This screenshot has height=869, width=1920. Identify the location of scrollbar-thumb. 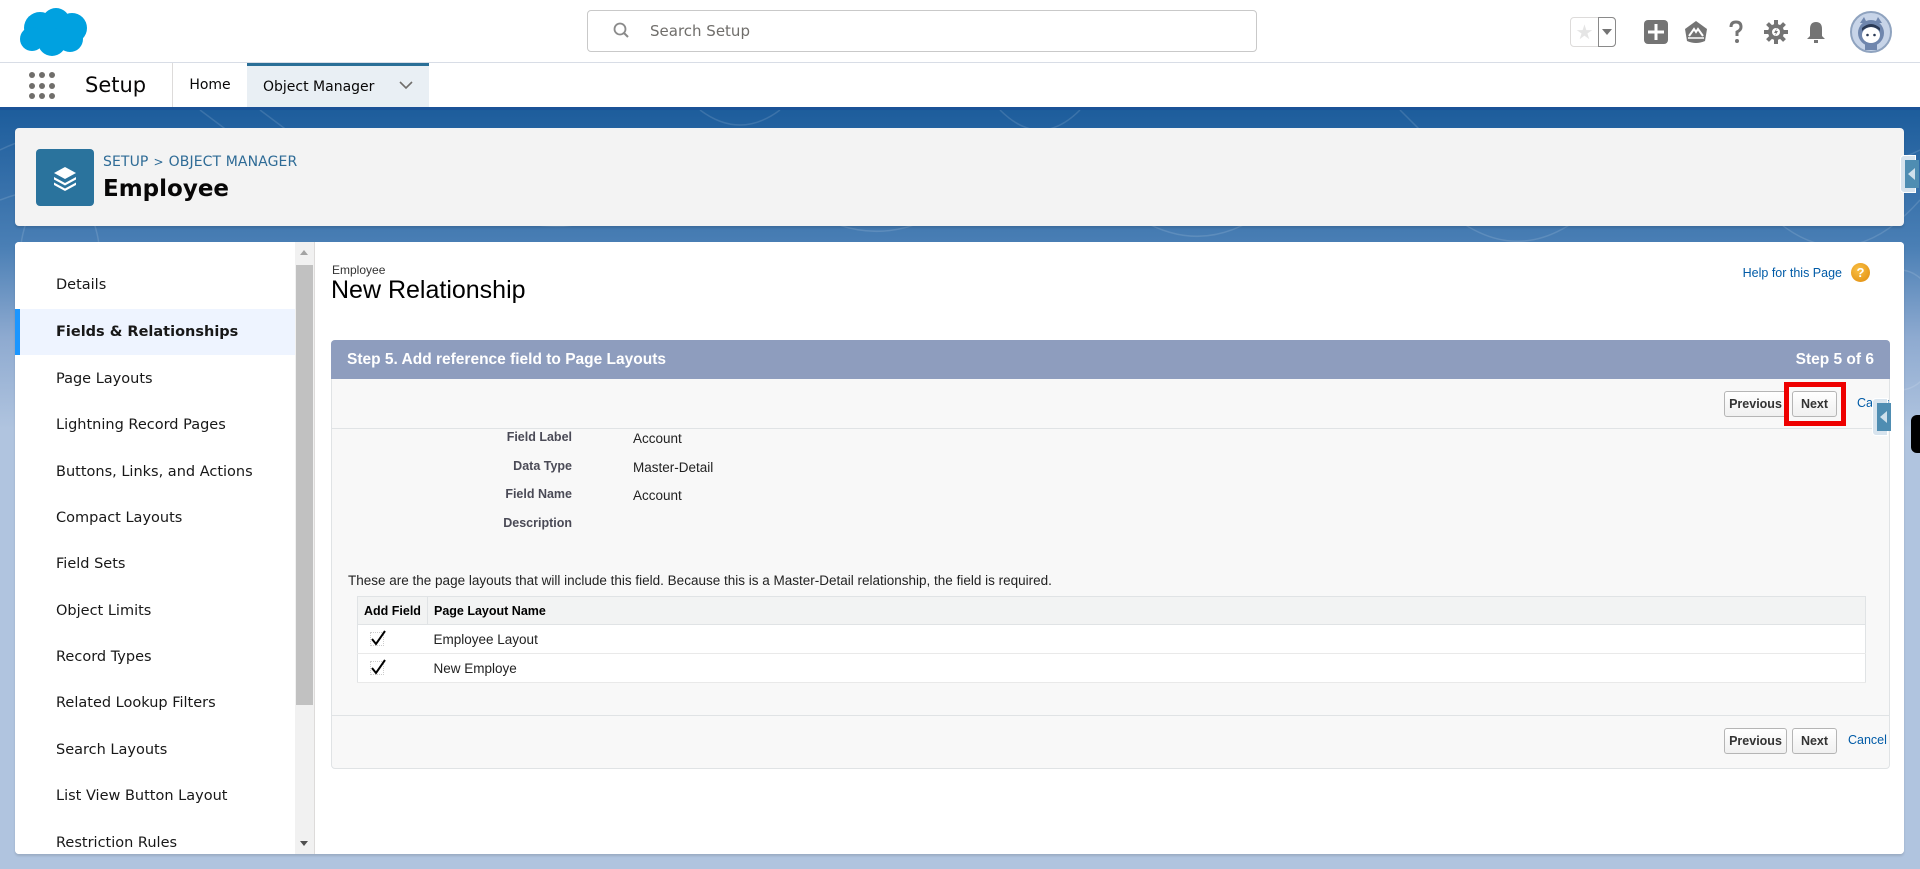
(304, 485).